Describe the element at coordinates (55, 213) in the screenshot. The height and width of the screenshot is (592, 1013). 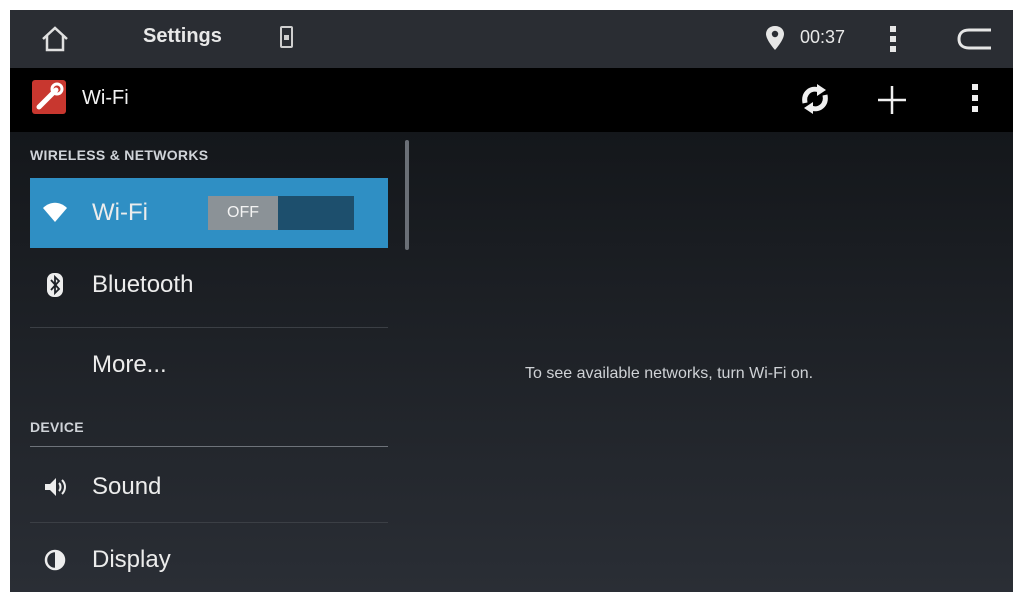
I see `wifi-icon` at that location.